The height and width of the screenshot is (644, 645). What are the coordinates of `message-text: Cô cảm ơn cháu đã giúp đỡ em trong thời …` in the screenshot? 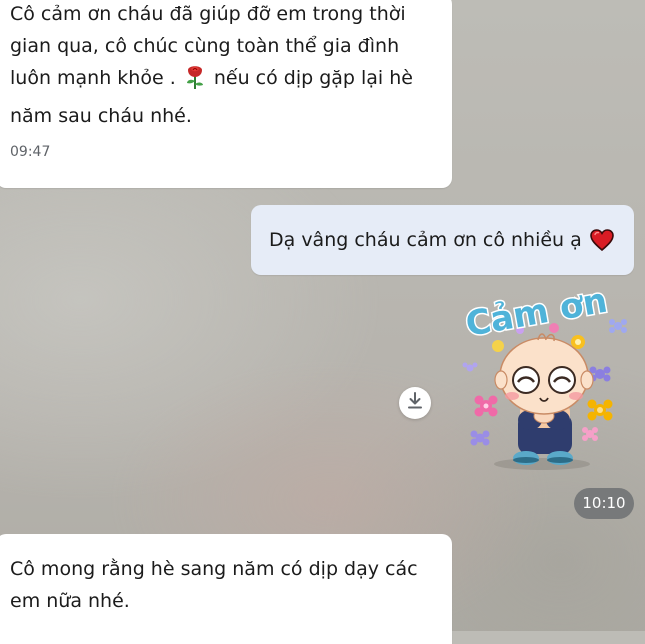 It's located at (224, 66).